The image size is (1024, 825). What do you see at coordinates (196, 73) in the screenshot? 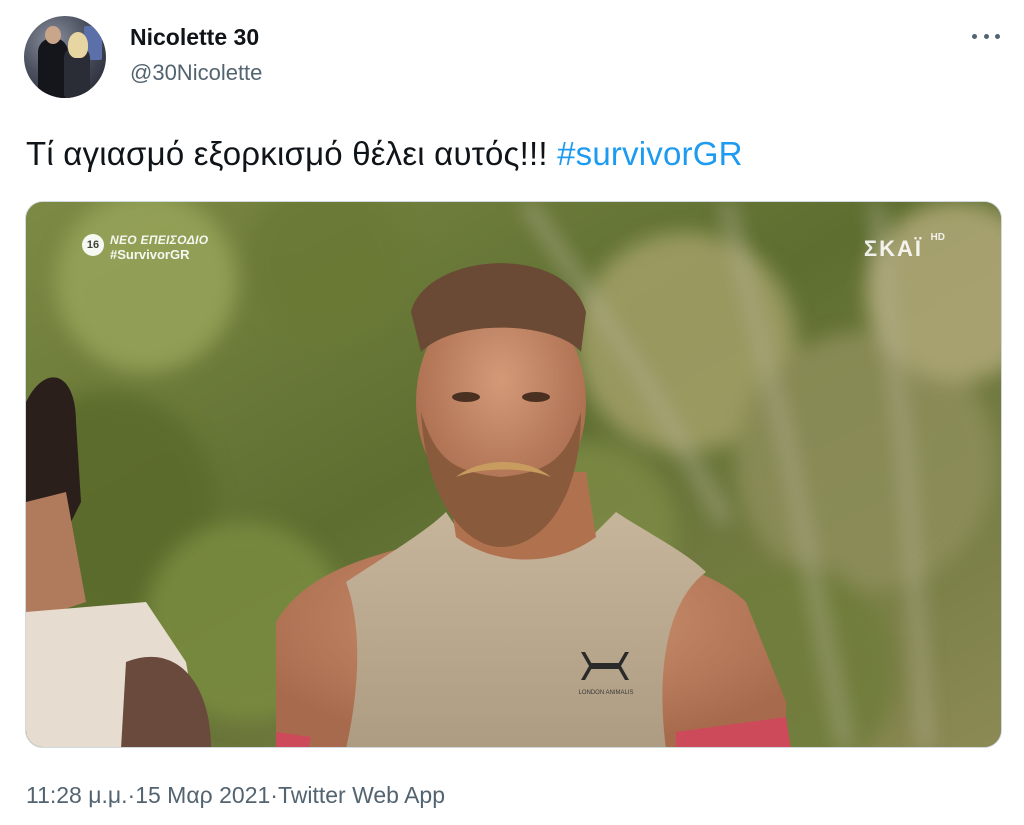
I see `author-handle: @30Nicolette` at bounding box center [196, 73].